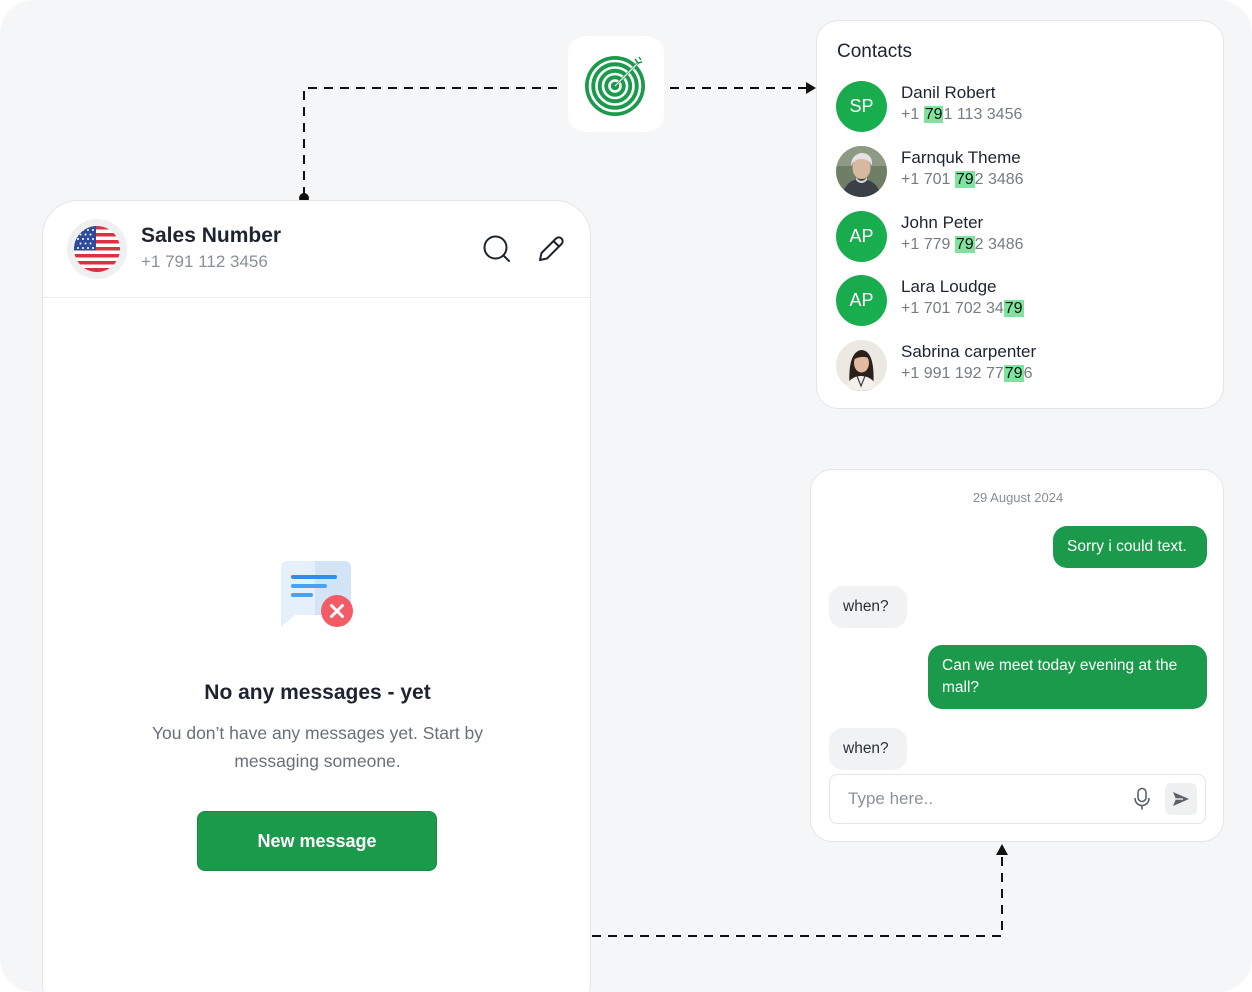 The width and height of the screenshot is (1252, 992). I want to click on send-button, so click(1181, 799).